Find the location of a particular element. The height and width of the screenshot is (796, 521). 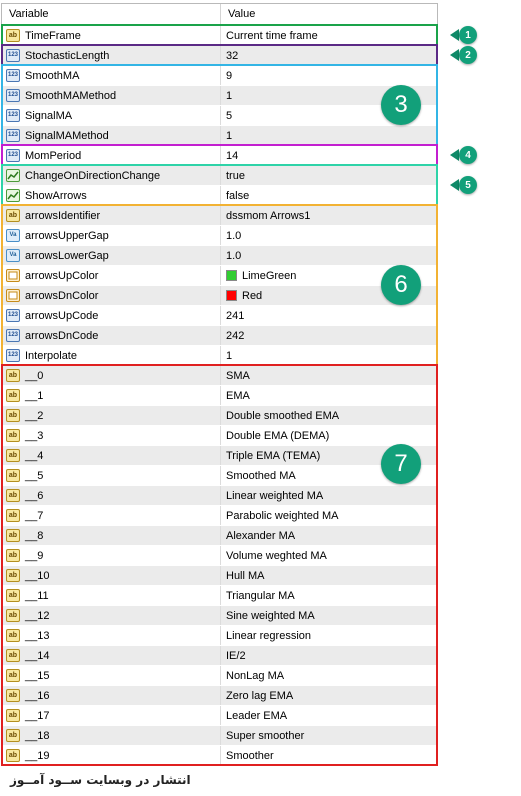

table-row: 123 SignalMAMethod 1 is located at coordinates (219, 135).